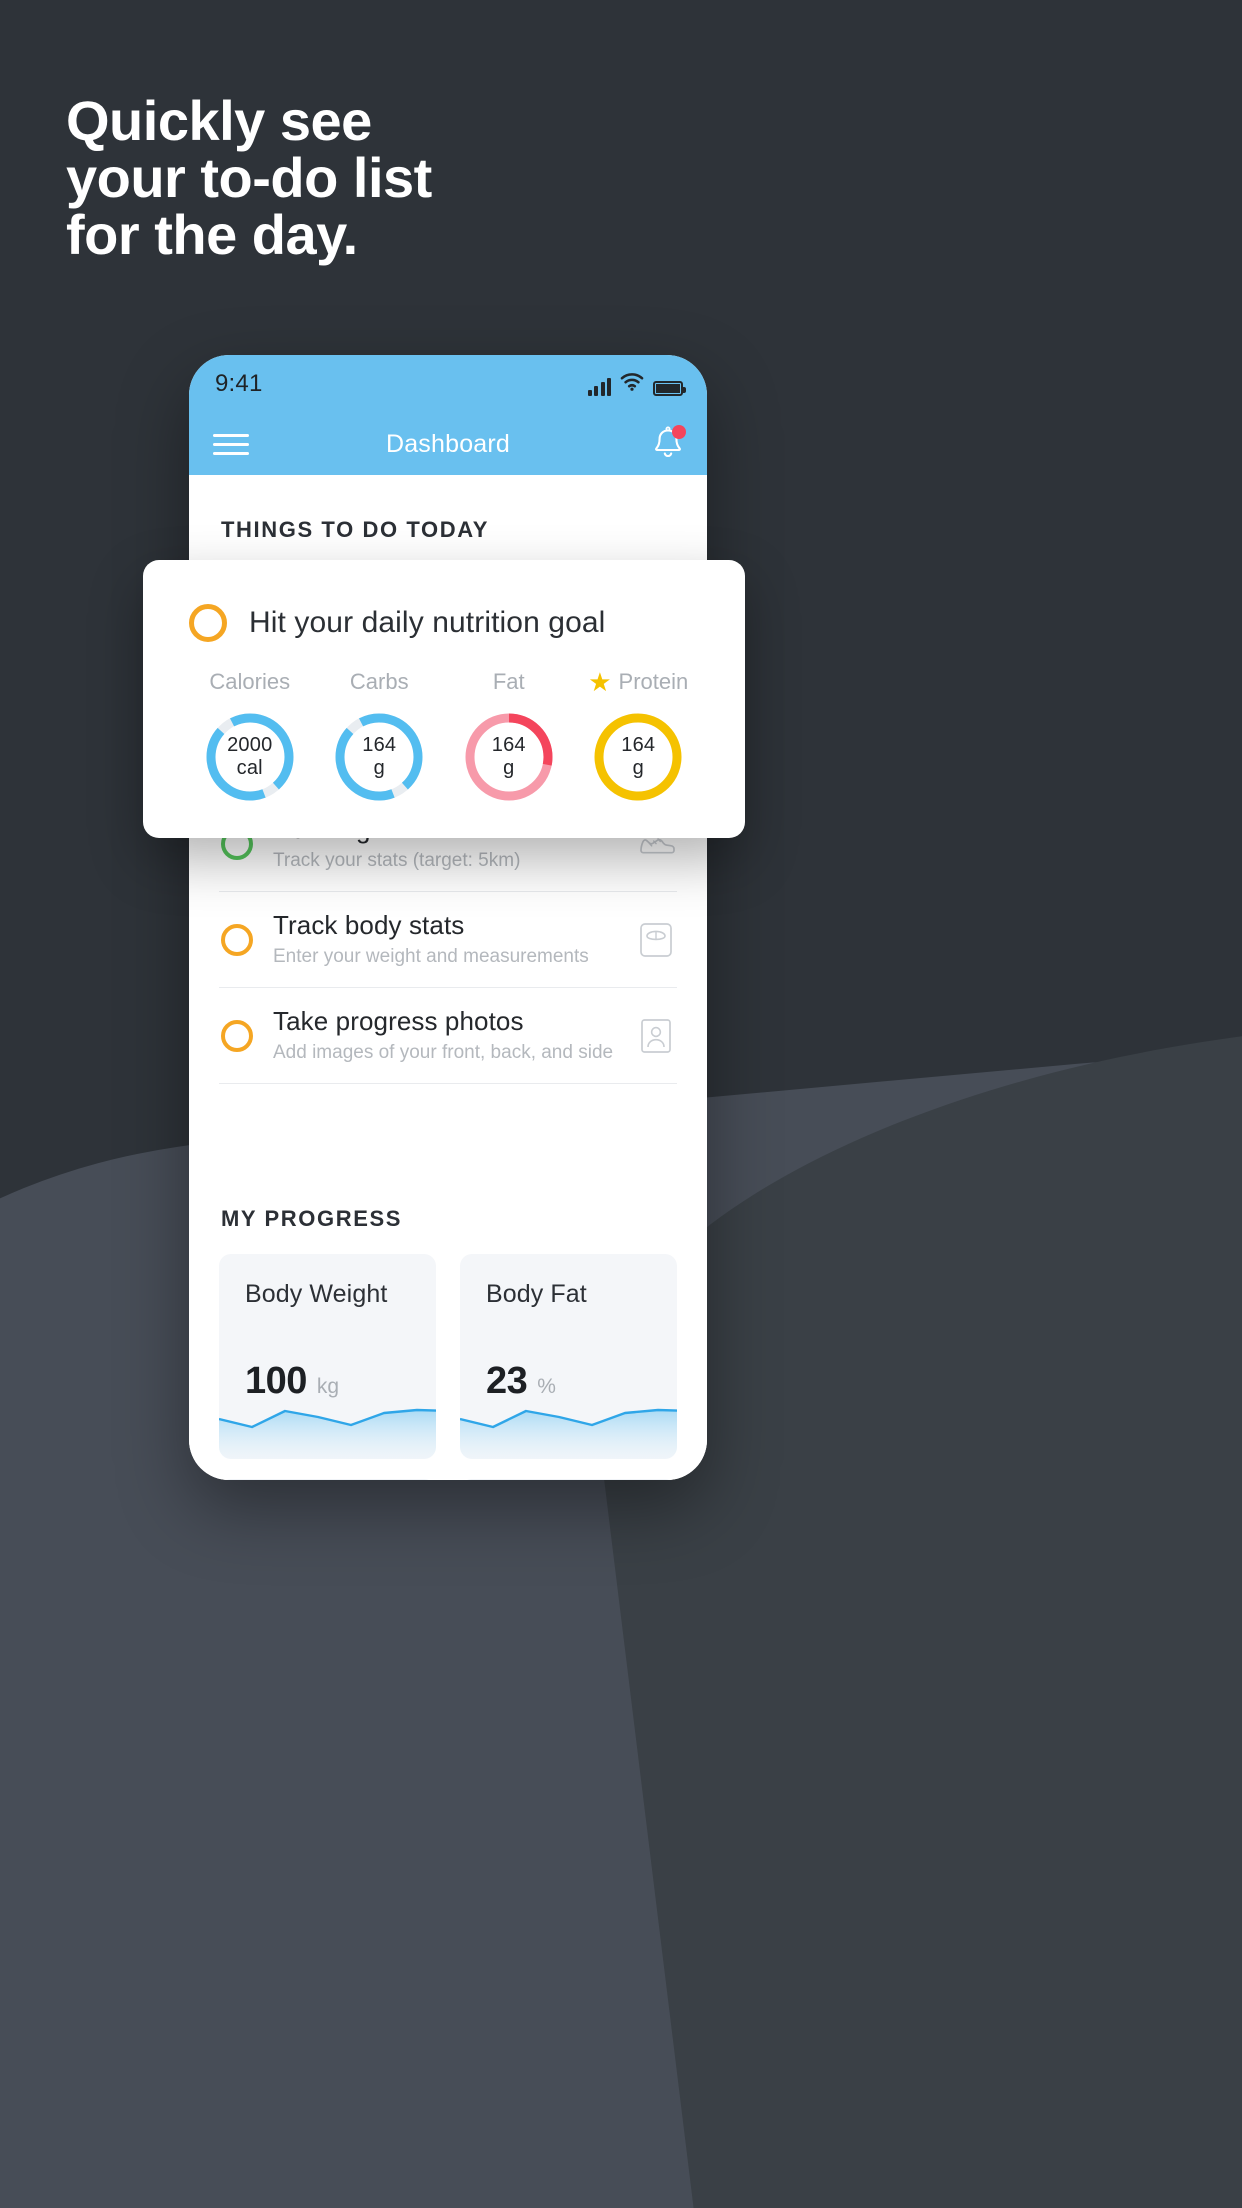 The width and height of the screenshot is (1242, 2208). Describe the element at coordinates (328, 1387) in the screenshot. I see `progress-card-unit: kg` at that location.